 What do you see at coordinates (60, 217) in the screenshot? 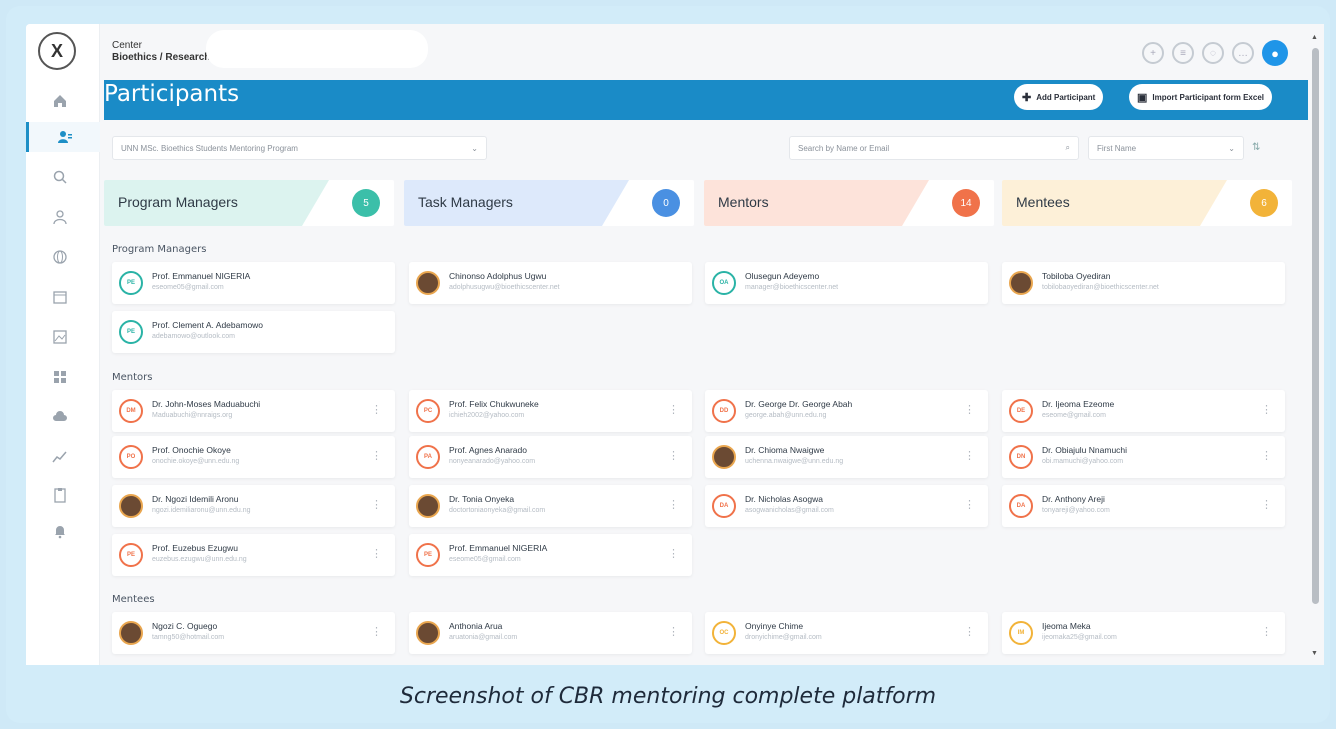
I see `user-icon` at bounding box center [60, 217].